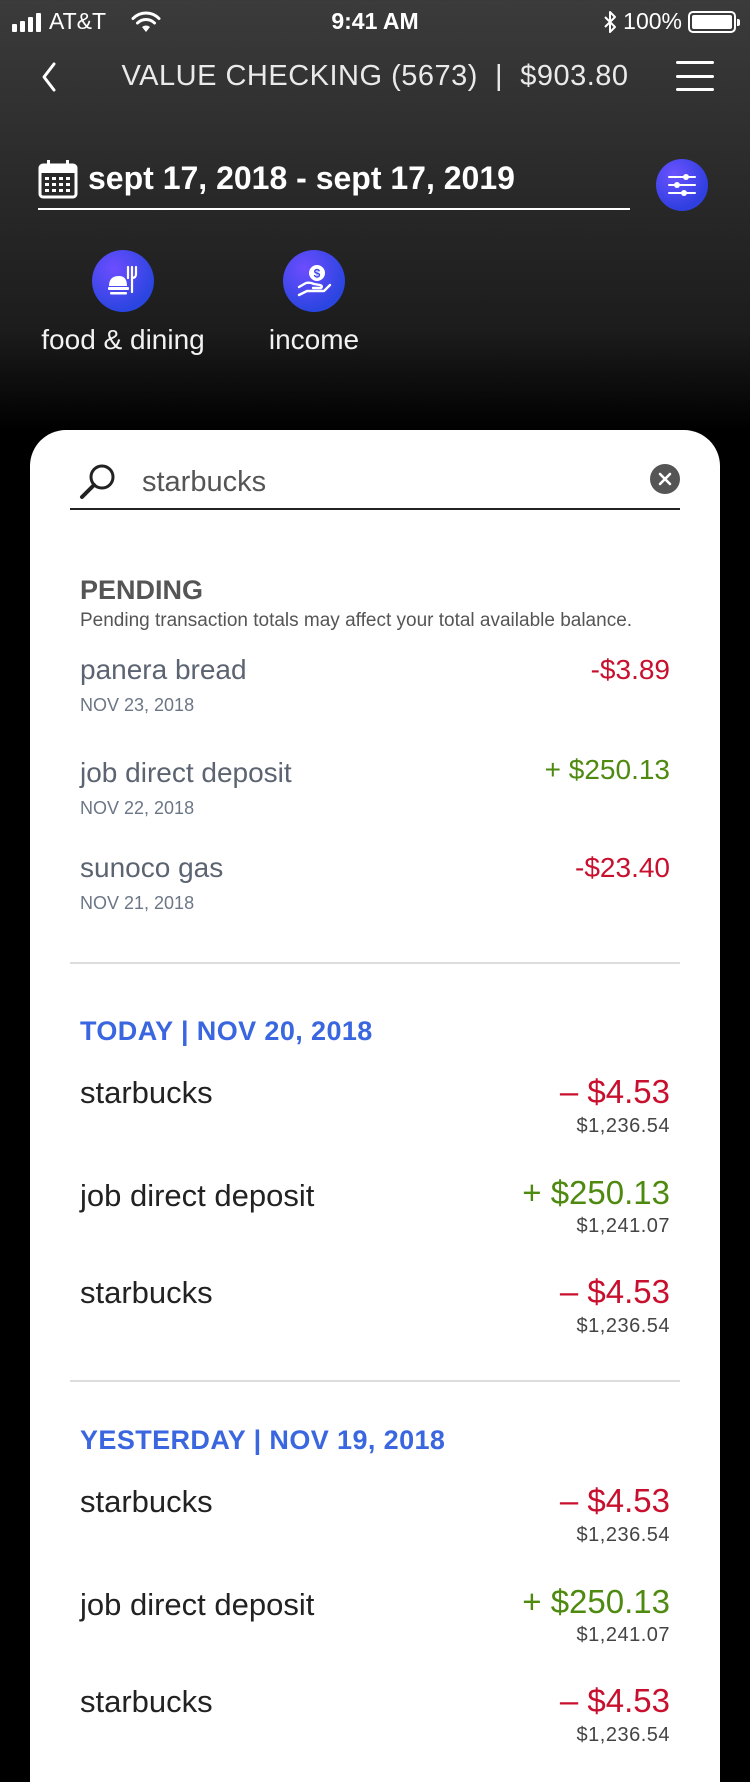 The height and width of the screenshot is (1782, 750). I want to click on bluetooth-icon, so click(610, 21).